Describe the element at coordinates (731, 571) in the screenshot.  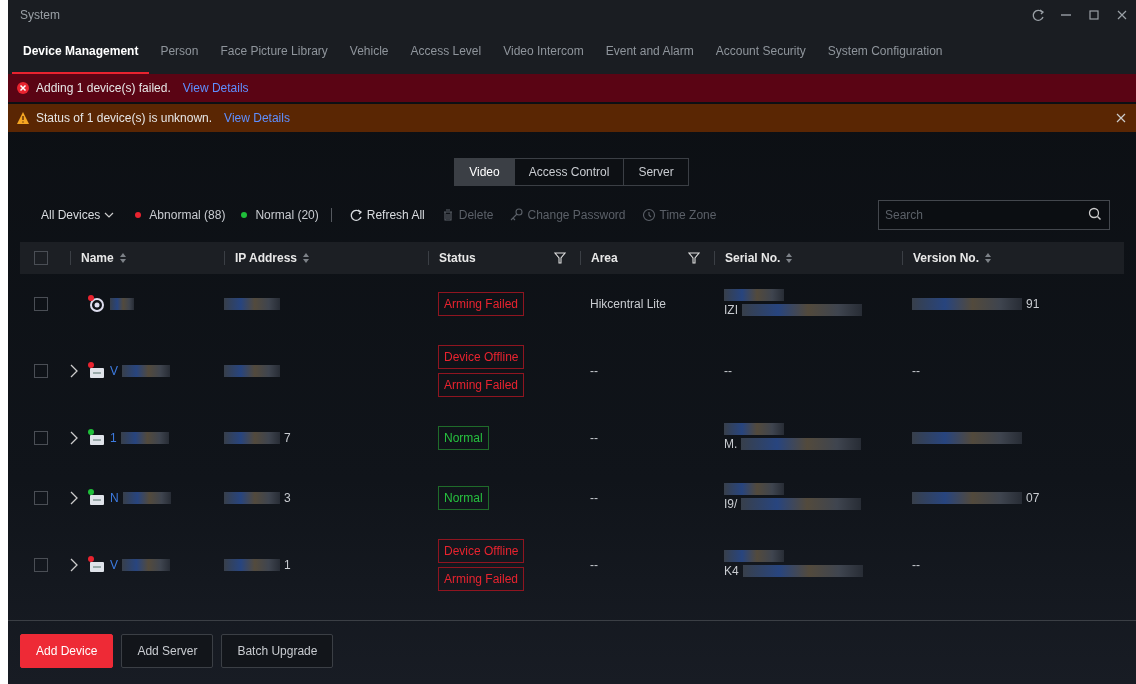
I see `serial-number: K4` at that location.